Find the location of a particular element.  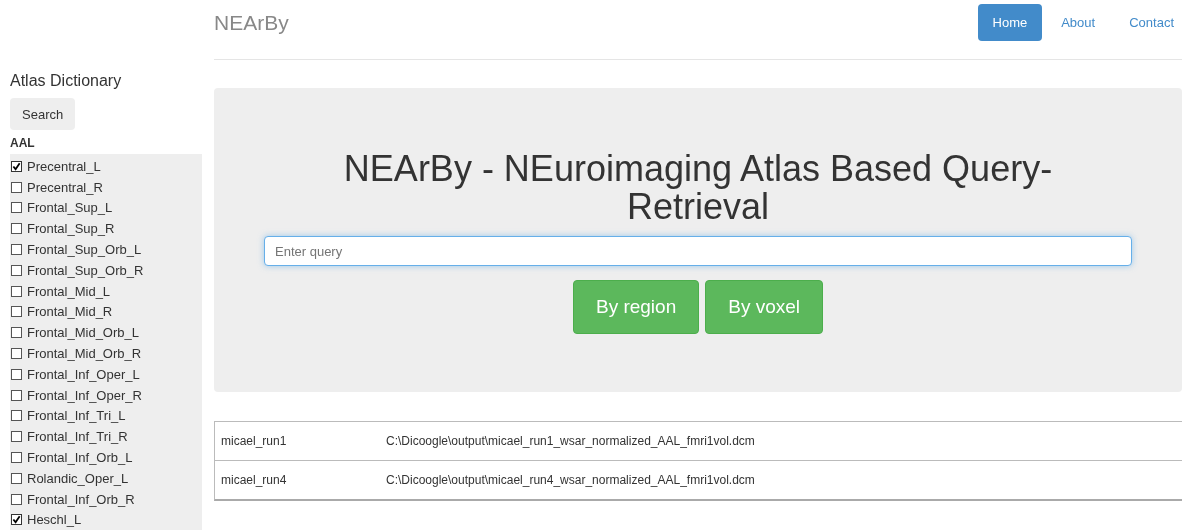

region-label: Frontal_Inf_Orb_L is located at coordinates (80, 458).